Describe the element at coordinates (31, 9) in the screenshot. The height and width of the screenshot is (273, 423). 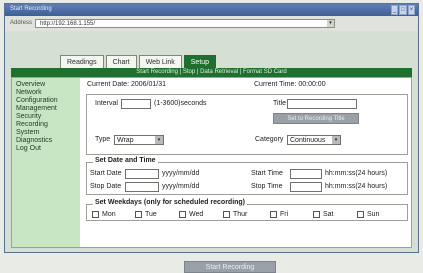
I see `window-title: Start Recording` at that location.